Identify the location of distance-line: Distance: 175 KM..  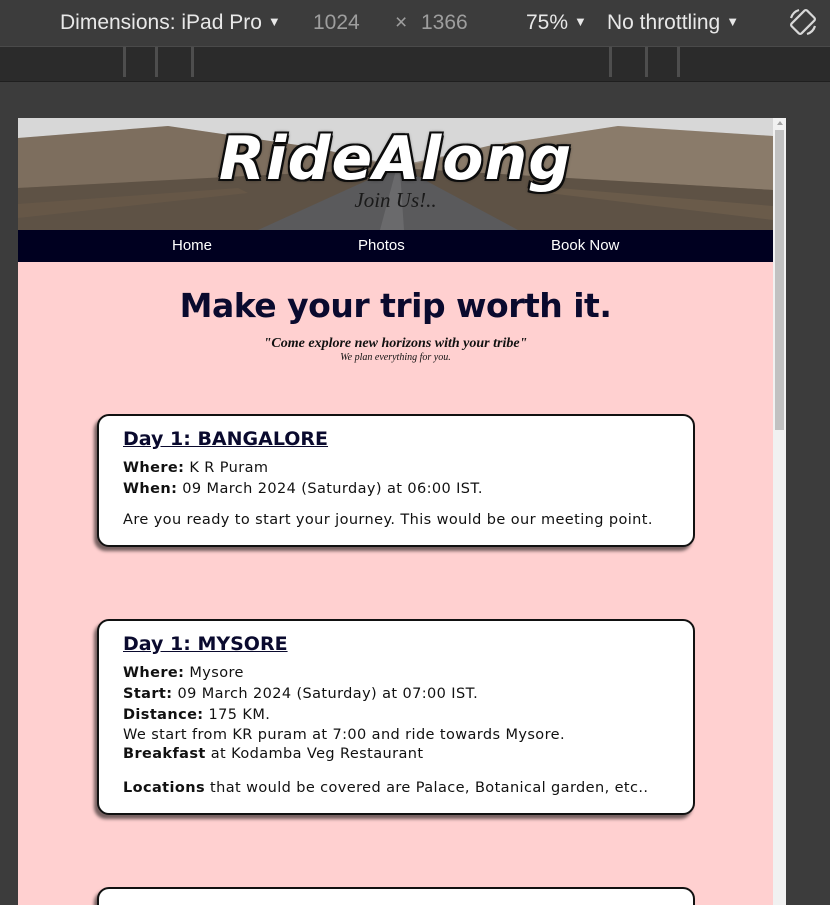
(396, 715).